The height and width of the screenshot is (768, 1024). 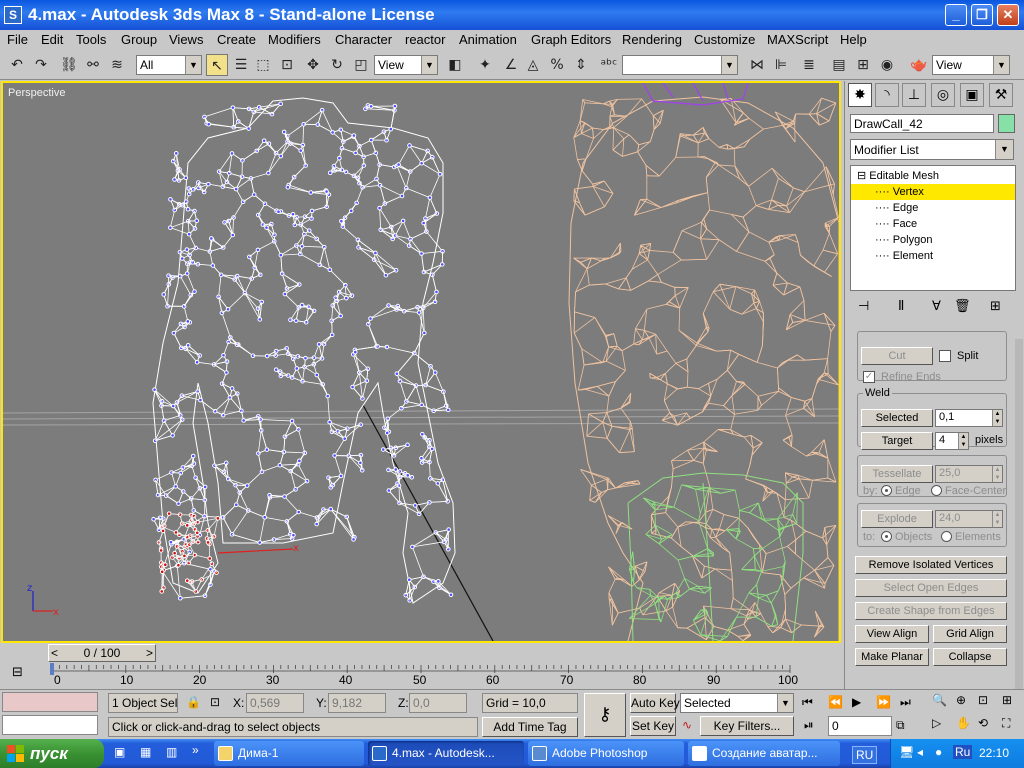 What do you see at coordinates (931, 565) in the screenshot?
I see `remove-isolated-vertices-button: Remove Isolated Vertices` at bounding box center [931, 565].